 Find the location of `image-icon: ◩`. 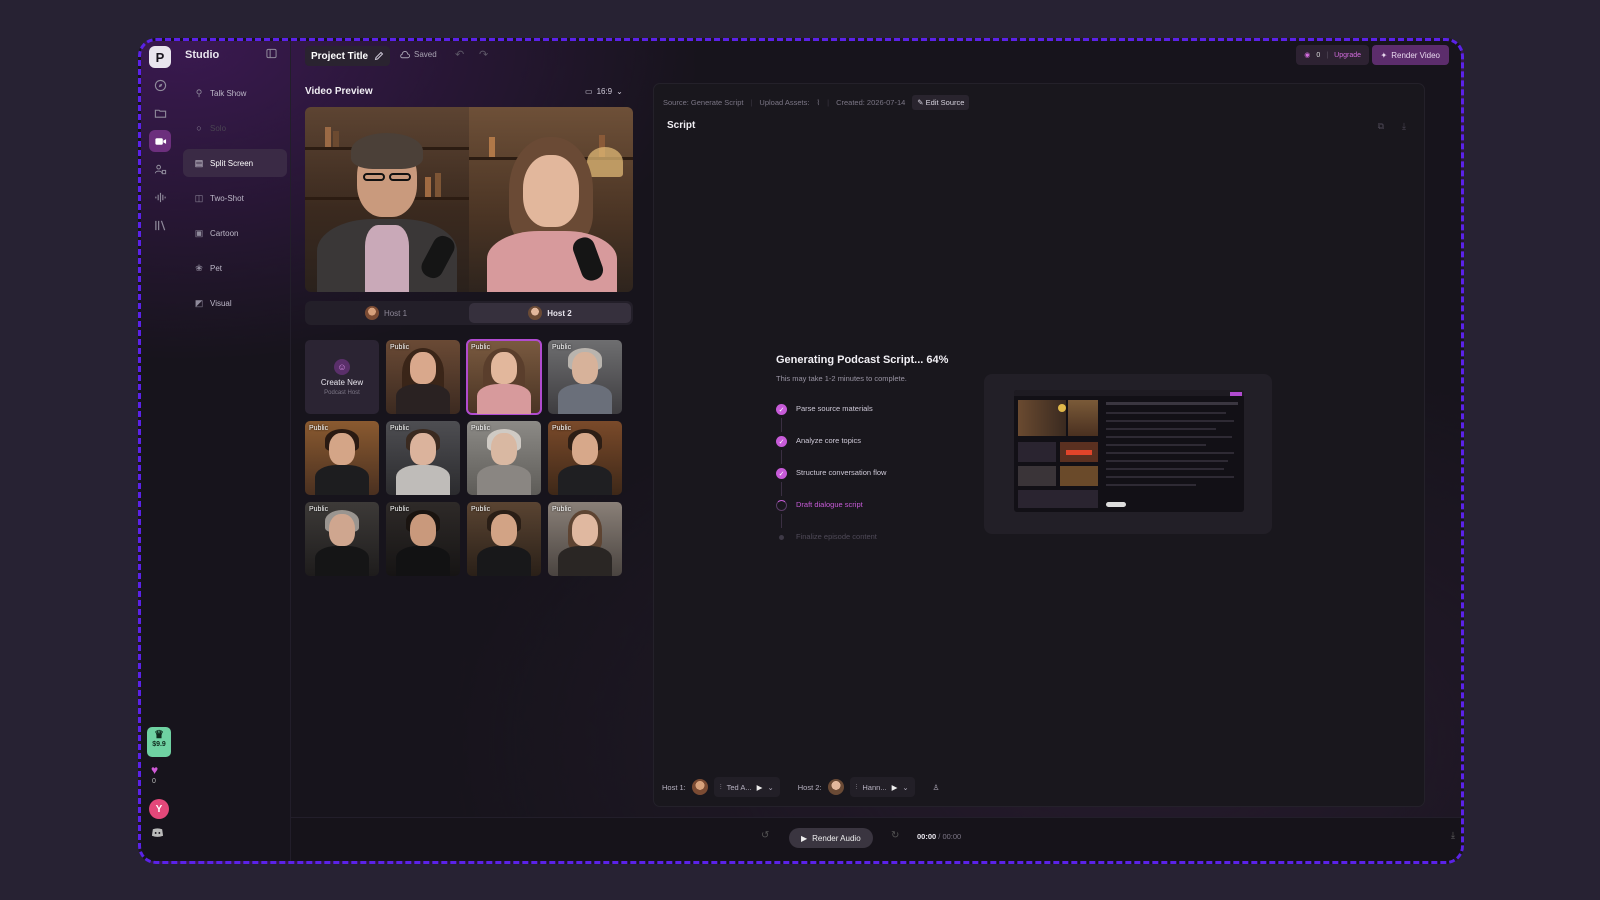

image-icon: ◩ is located at coordinates (199, 302).